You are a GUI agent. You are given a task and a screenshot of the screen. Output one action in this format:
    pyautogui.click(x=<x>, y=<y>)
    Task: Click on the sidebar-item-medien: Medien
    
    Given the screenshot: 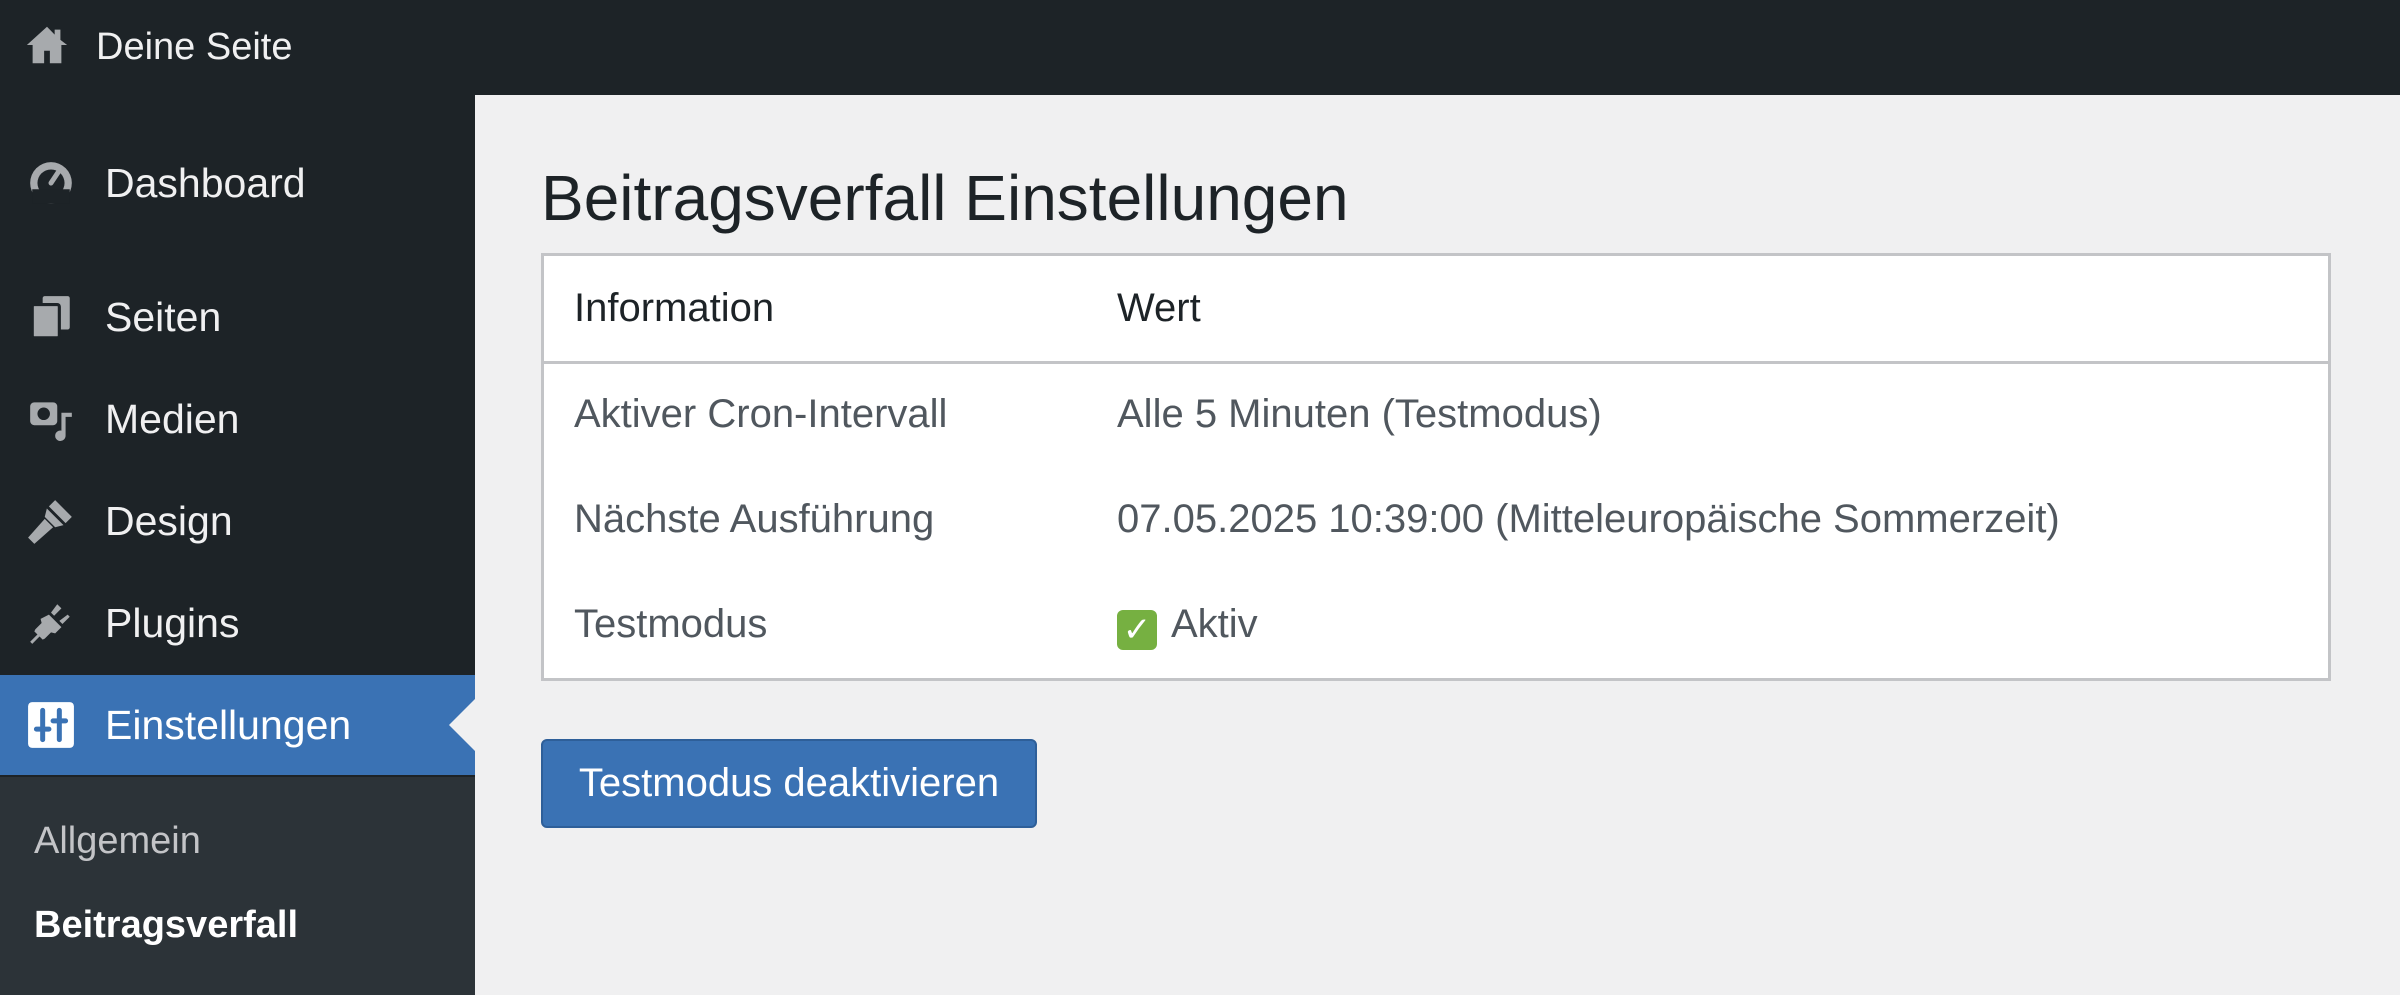 What is the action you would take?
    pyautogui.click(x=237, y=419)
    